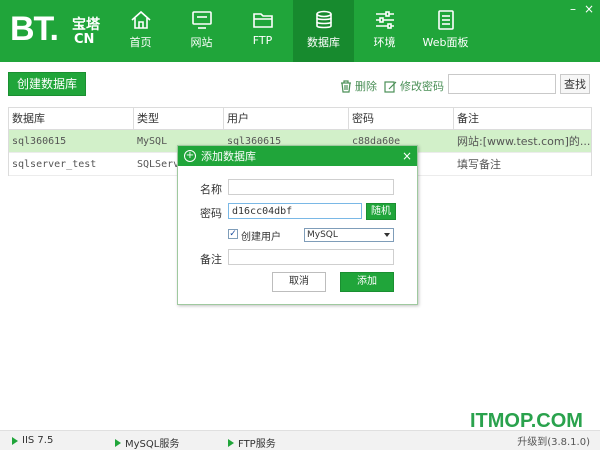 The width and height of the screenshot is (600, 450). Describe the element at coordinates (299, 282) in the screenshot. I see `cancel-button: 取消` at that location.